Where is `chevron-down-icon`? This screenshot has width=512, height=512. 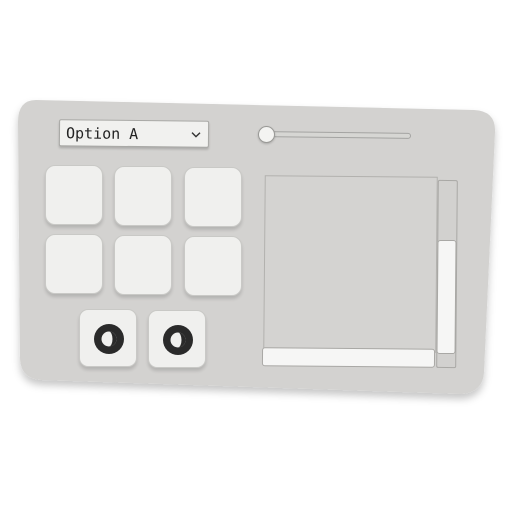
chevron-down-icon is located at coordinates (196, 135).